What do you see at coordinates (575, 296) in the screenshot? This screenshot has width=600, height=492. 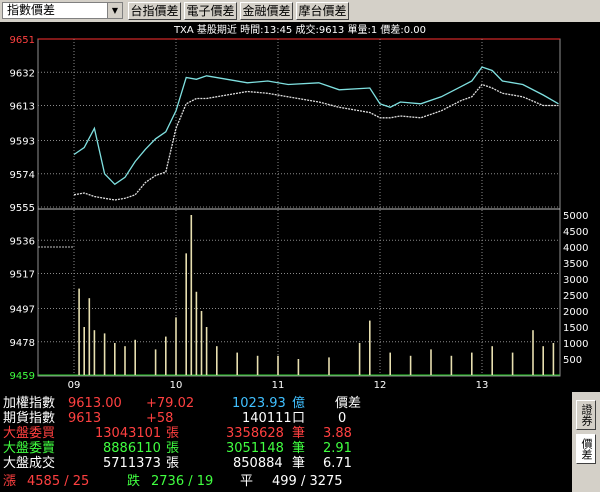 I see `volume-tick-label: 2500` at bounding box center [575, 296].